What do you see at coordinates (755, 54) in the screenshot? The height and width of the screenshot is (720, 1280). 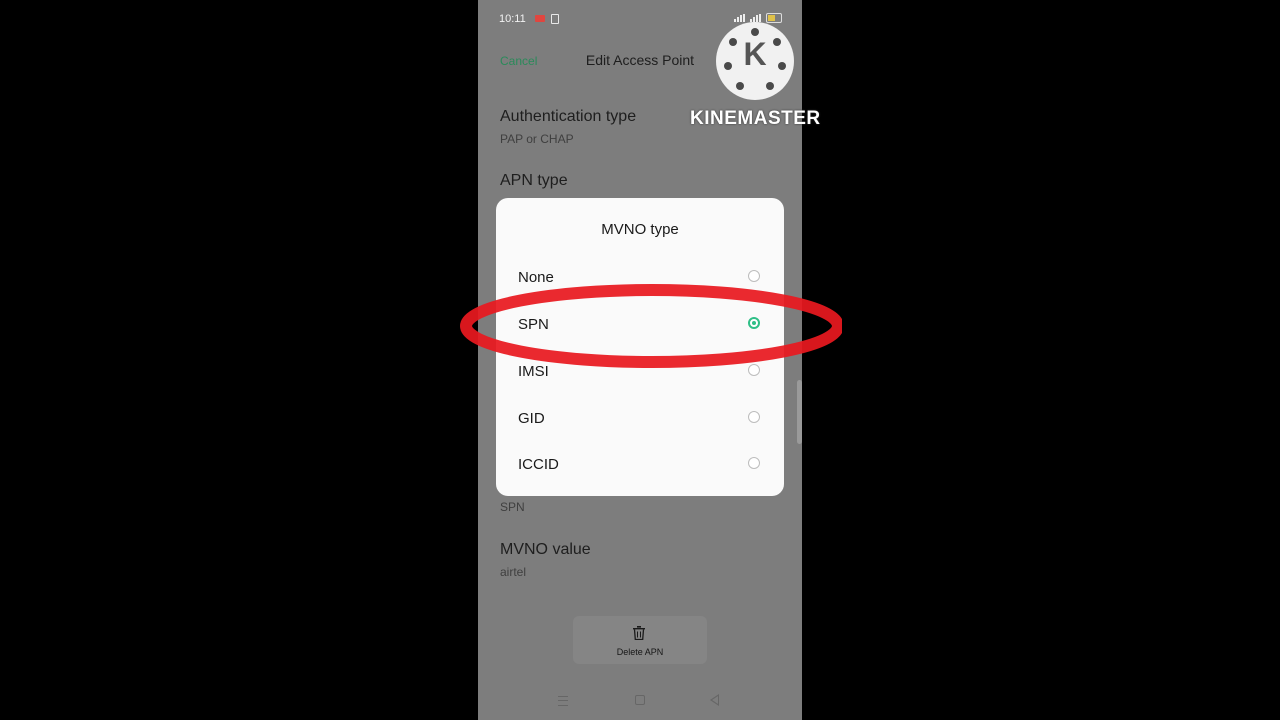 I see `logo-letter: K` at bounding box center [755, 54].